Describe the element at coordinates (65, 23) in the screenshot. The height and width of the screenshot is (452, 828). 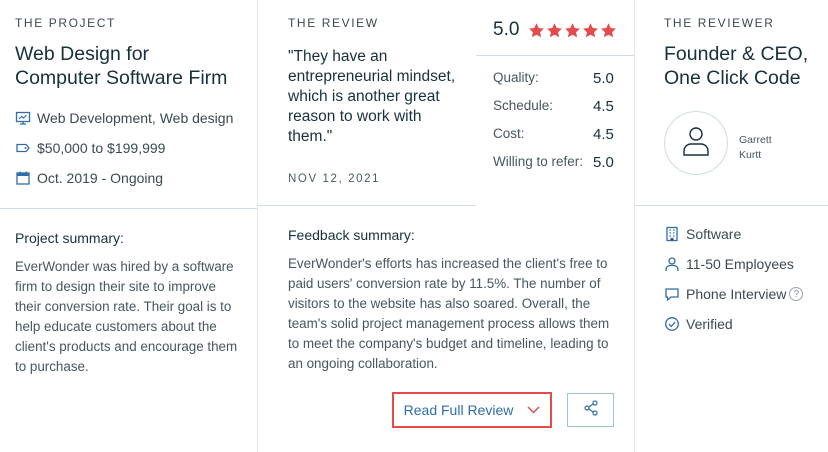
I see `project-section-label: THE PROJECT` at that location.